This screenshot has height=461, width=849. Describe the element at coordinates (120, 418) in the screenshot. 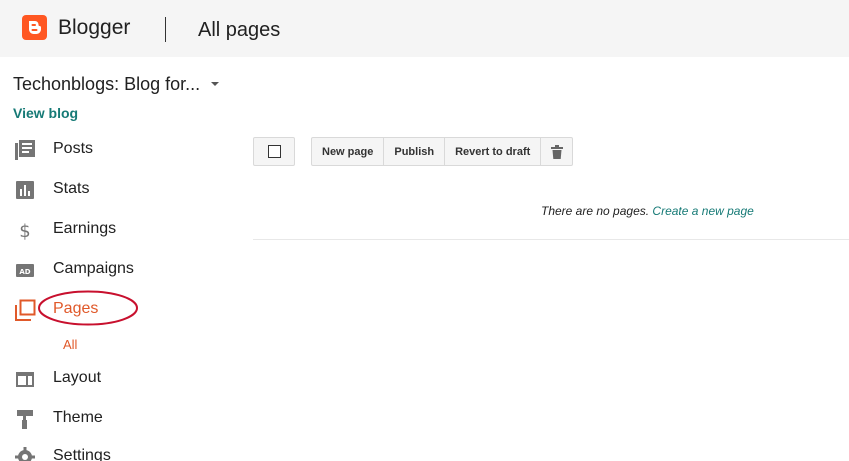

I see `sidebar-item-theme: Theme` at that location.